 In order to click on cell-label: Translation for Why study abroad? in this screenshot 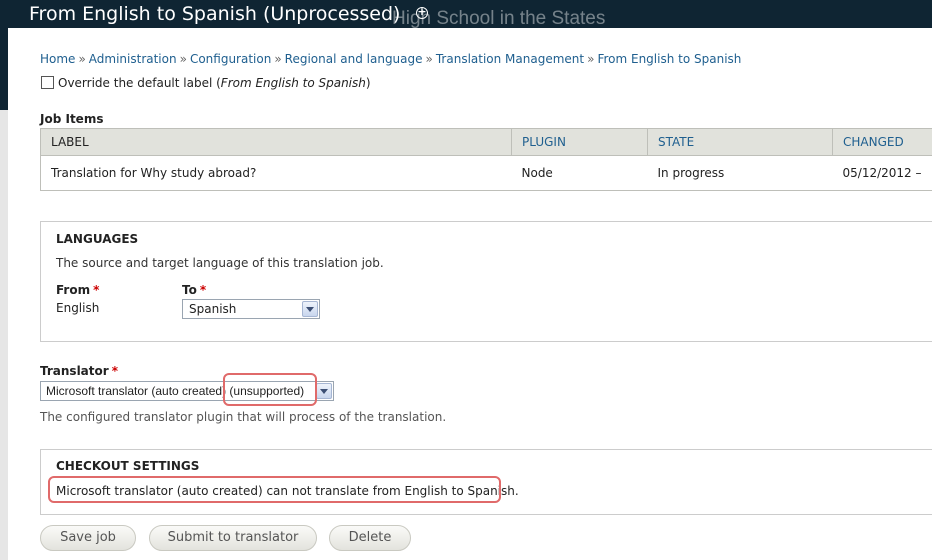, I will do `click(276, 173)`.